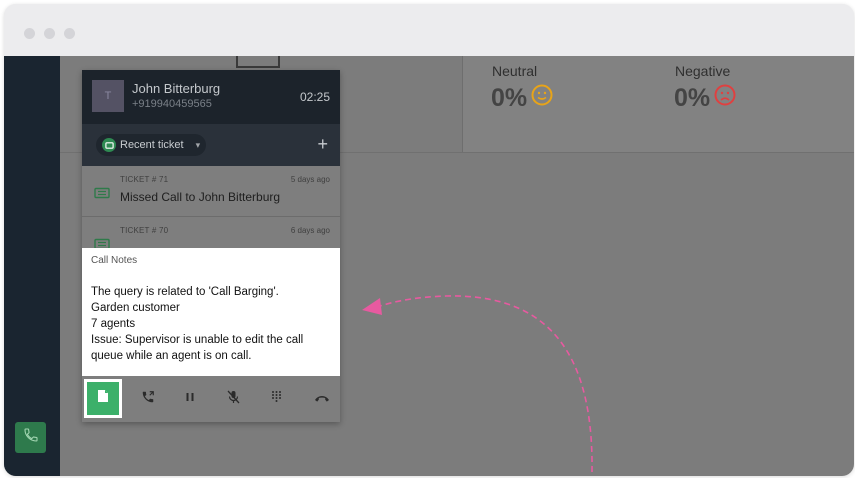  Describe the element at coordinates (114, 260) in the screenshot. I see `call-notes-title: Call Notes` at that location.